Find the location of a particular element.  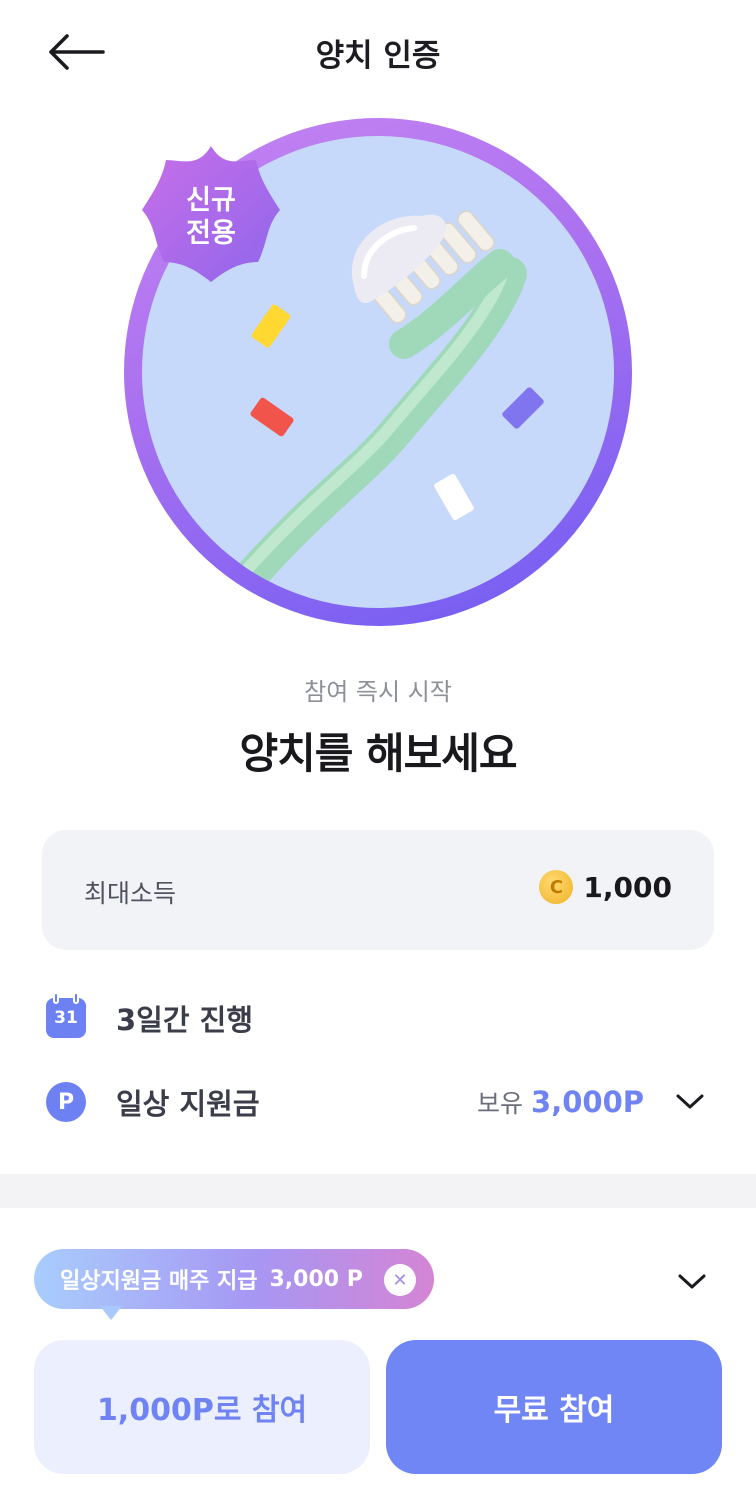

close-icon: ✕ is located at coordinates (400, 1280).